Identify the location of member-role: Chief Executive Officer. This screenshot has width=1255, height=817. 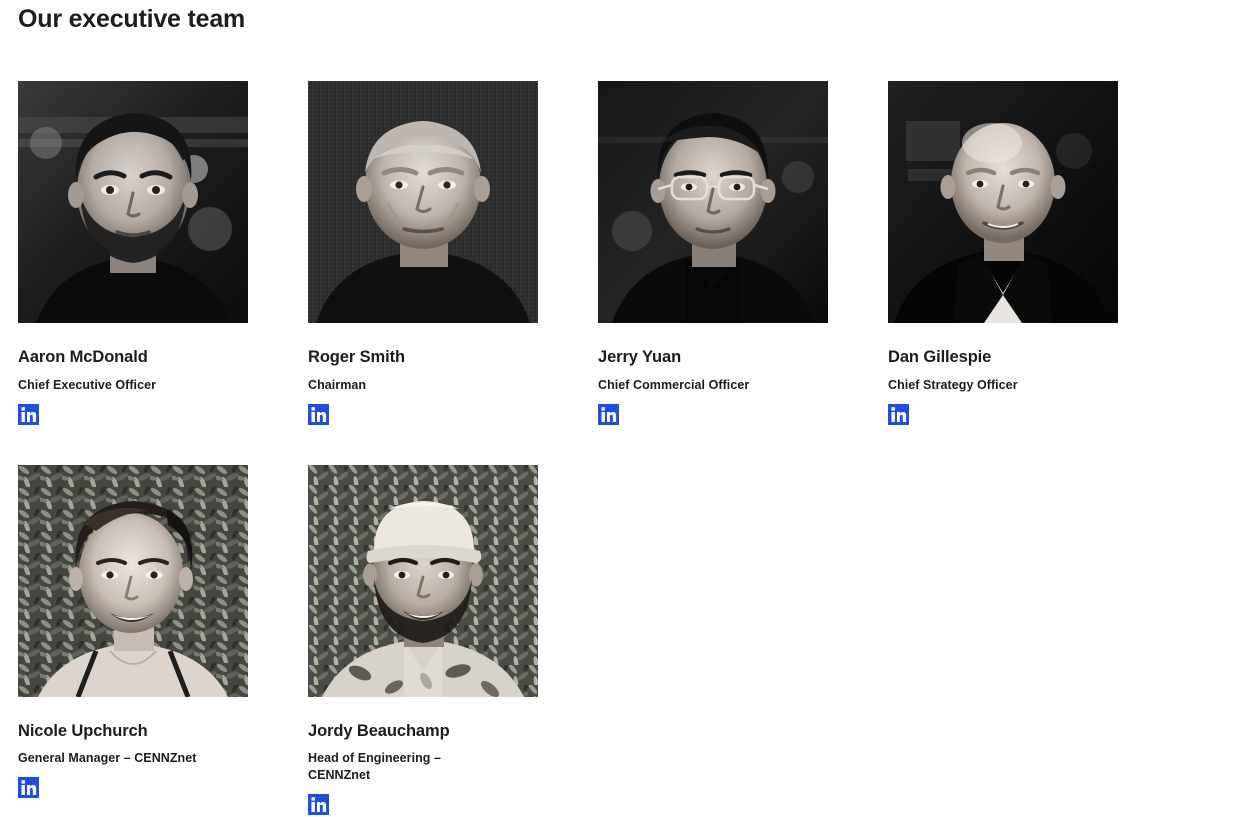
(87, 384).